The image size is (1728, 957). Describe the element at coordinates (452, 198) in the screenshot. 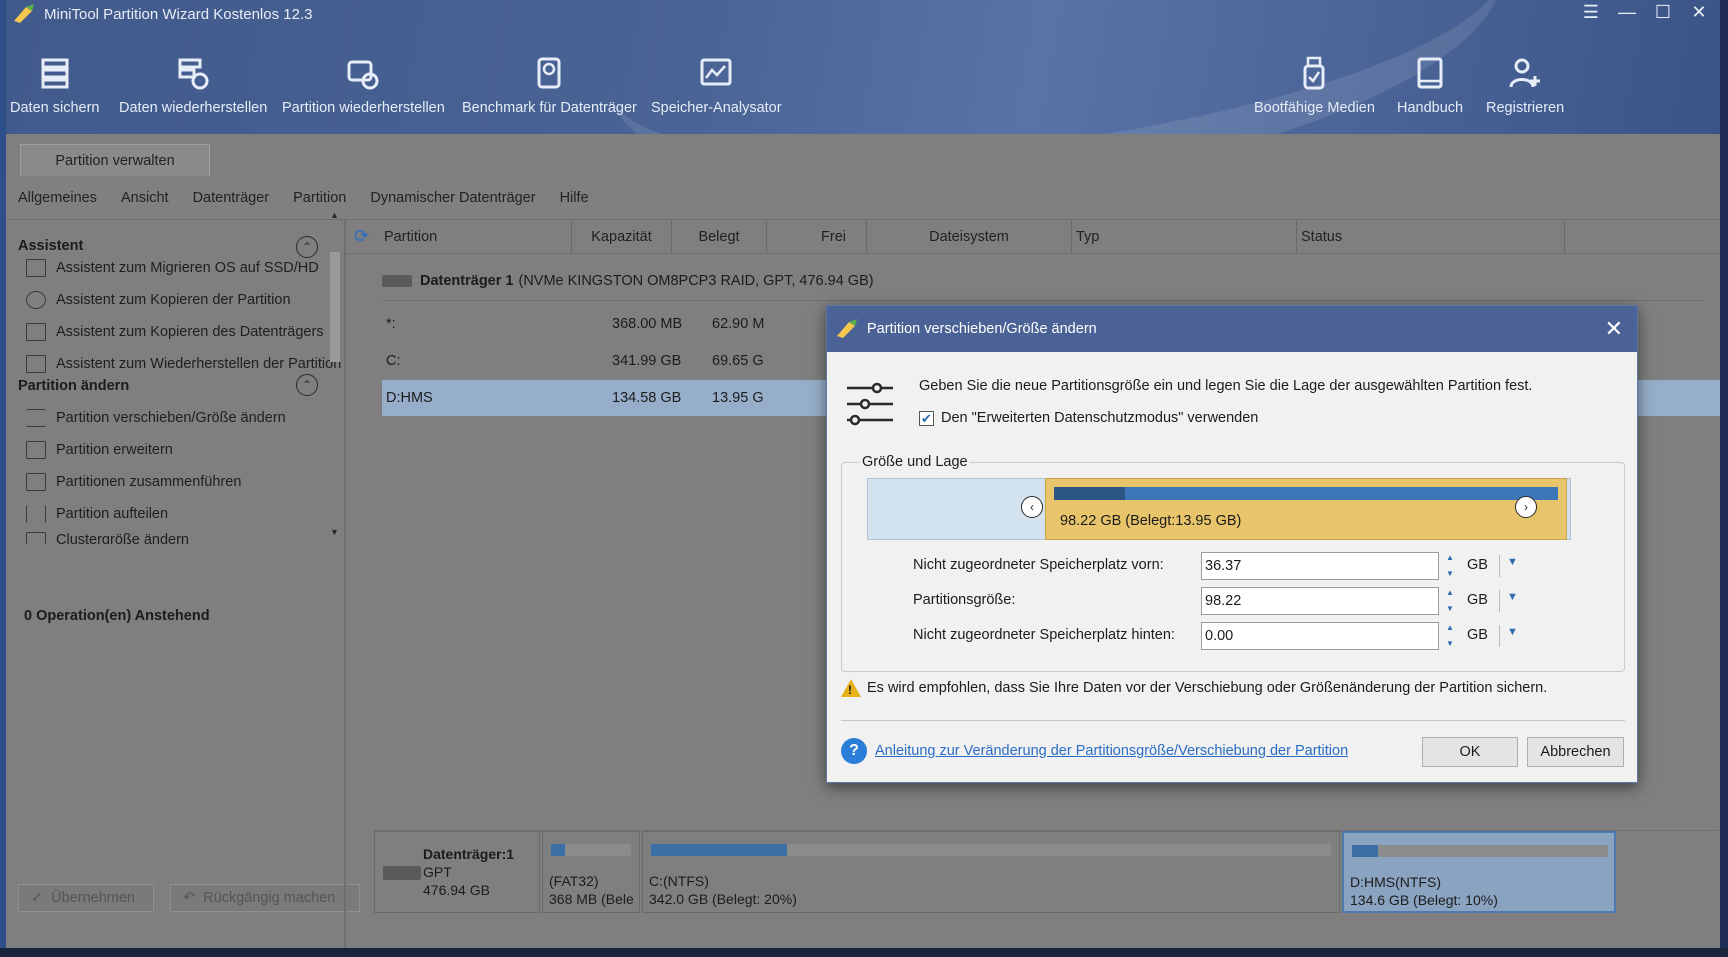

I see `menu-dynamic-disk: Dynamischer Datenträger` at that location.